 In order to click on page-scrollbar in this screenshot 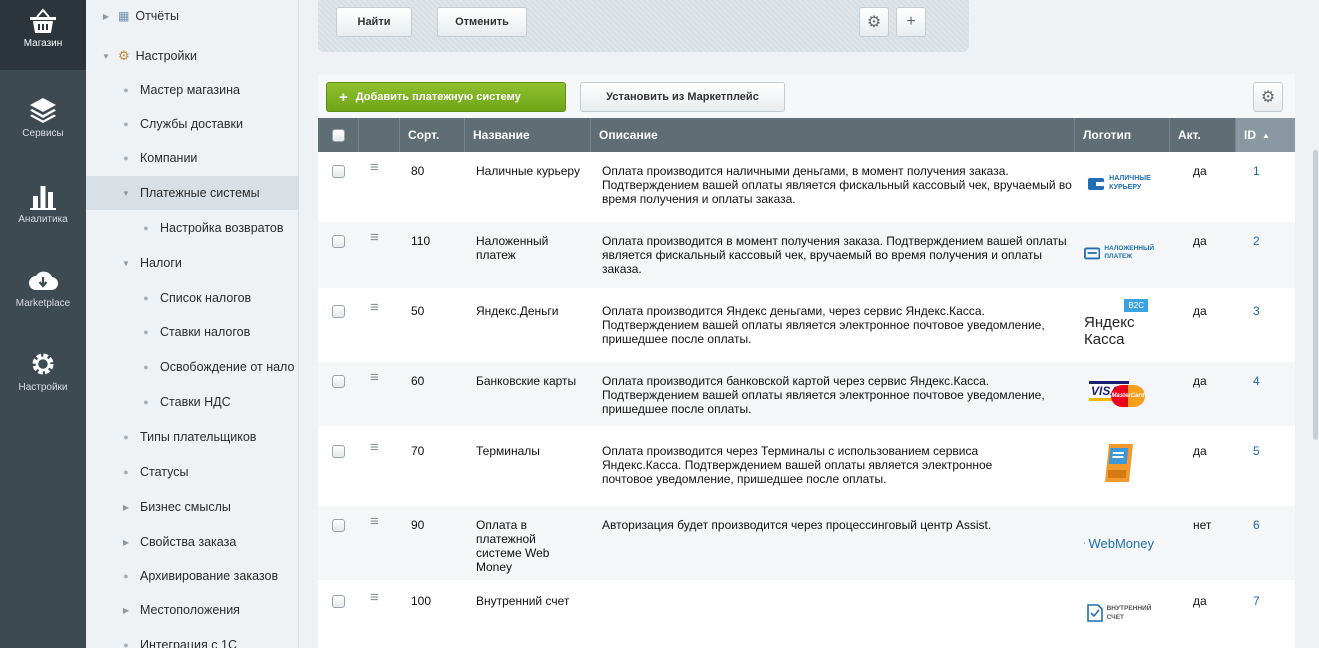, I will do `click(1315, 324)`.